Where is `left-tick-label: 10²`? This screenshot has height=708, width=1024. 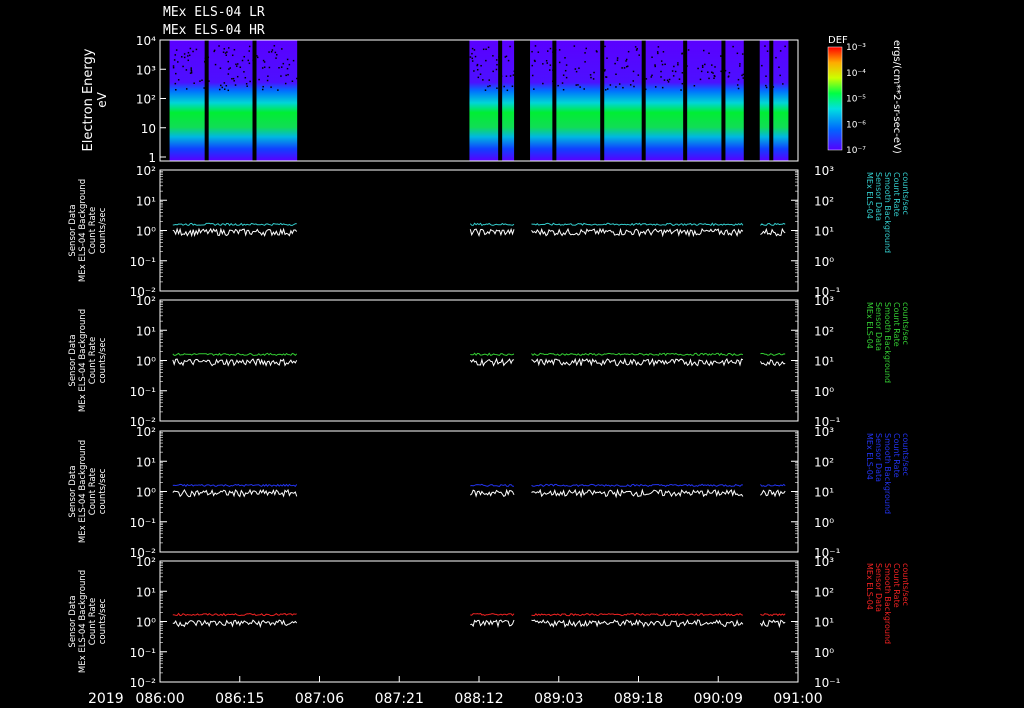
left-tick-label: 10² is located at coordinates (146, 432).